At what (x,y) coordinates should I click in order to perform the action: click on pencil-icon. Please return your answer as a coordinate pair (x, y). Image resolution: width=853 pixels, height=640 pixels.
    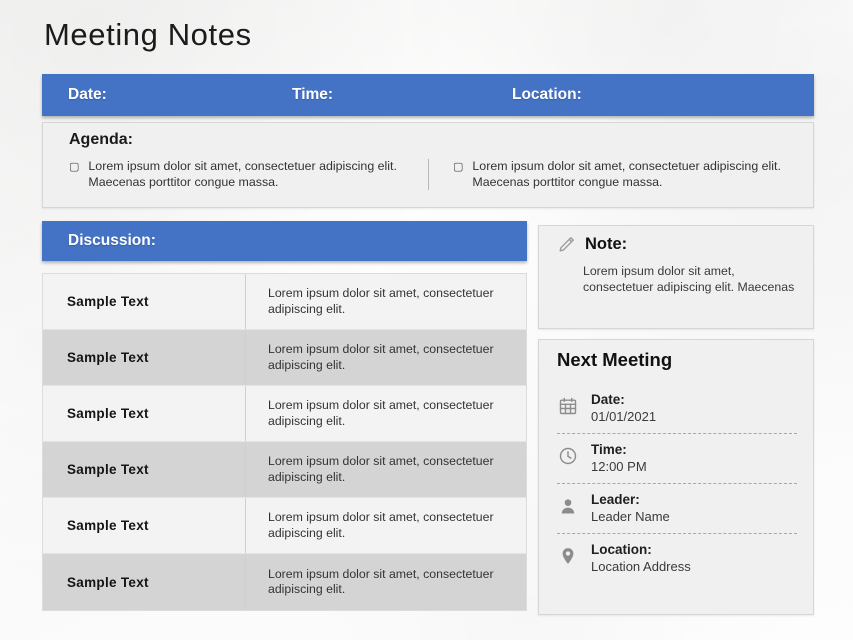
    Looking at the image, I should click on (566, 244).